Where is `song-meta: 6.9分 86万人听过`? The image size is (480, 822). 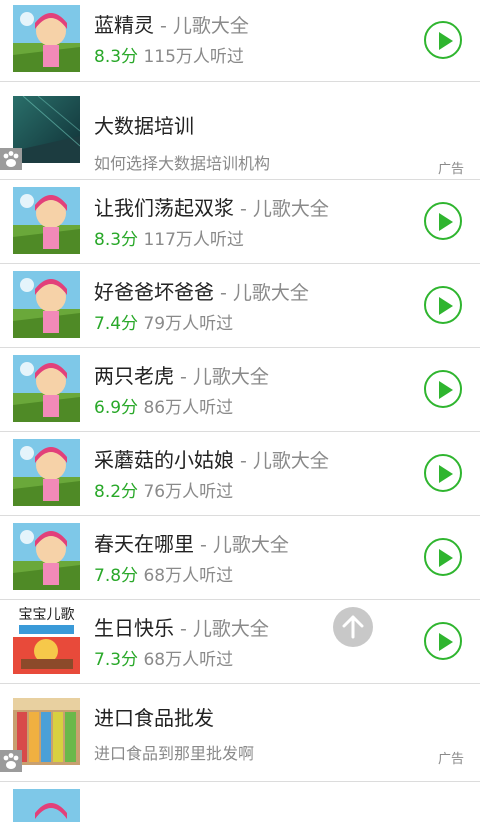 song-meta: 6.9分 86万人听过 is located at coordinates (163, 405).